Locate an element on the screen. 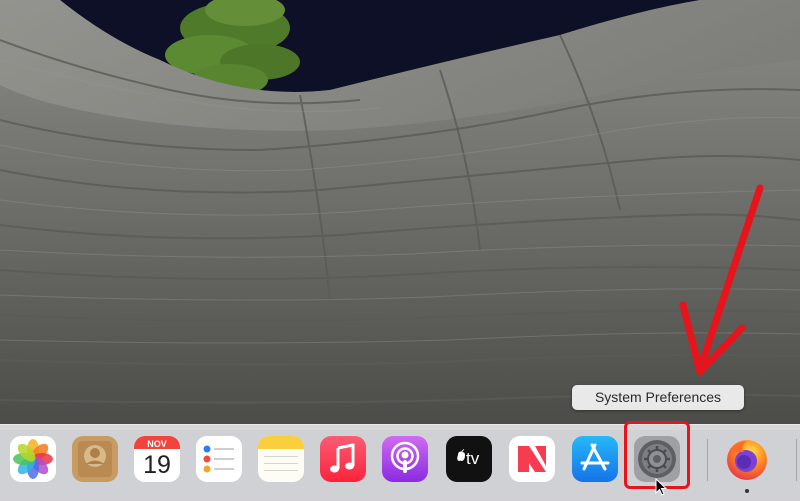 The image size is (800, 501). mouse-cursor is located at coordinates (661, 487).